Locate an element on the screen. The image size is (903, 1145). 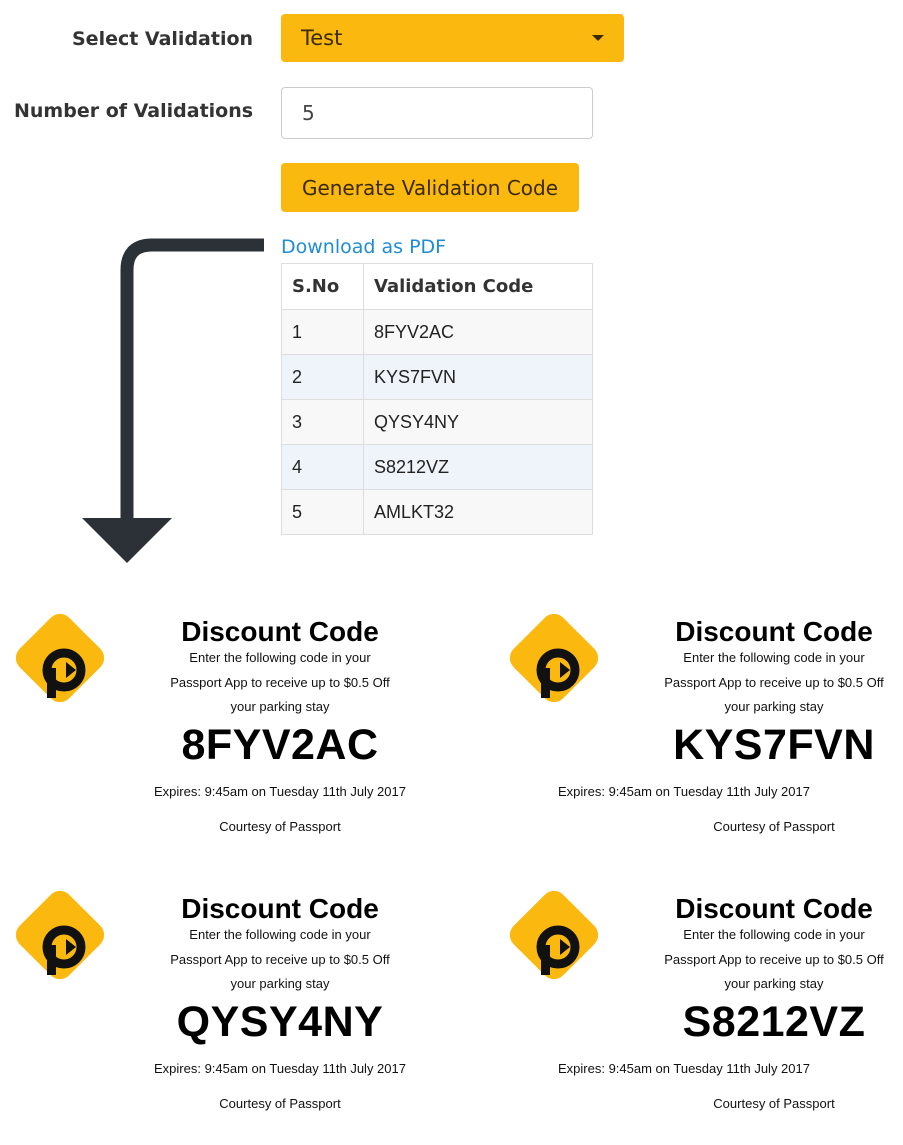
coupon-code: 8FYV2AC is located at coordinates (280, 745).